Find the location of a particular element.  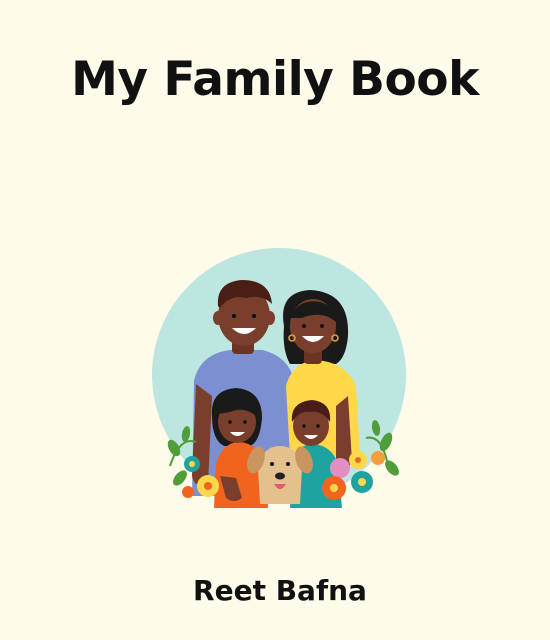

book-title: My Family Book is located at coordinates (275, 79).